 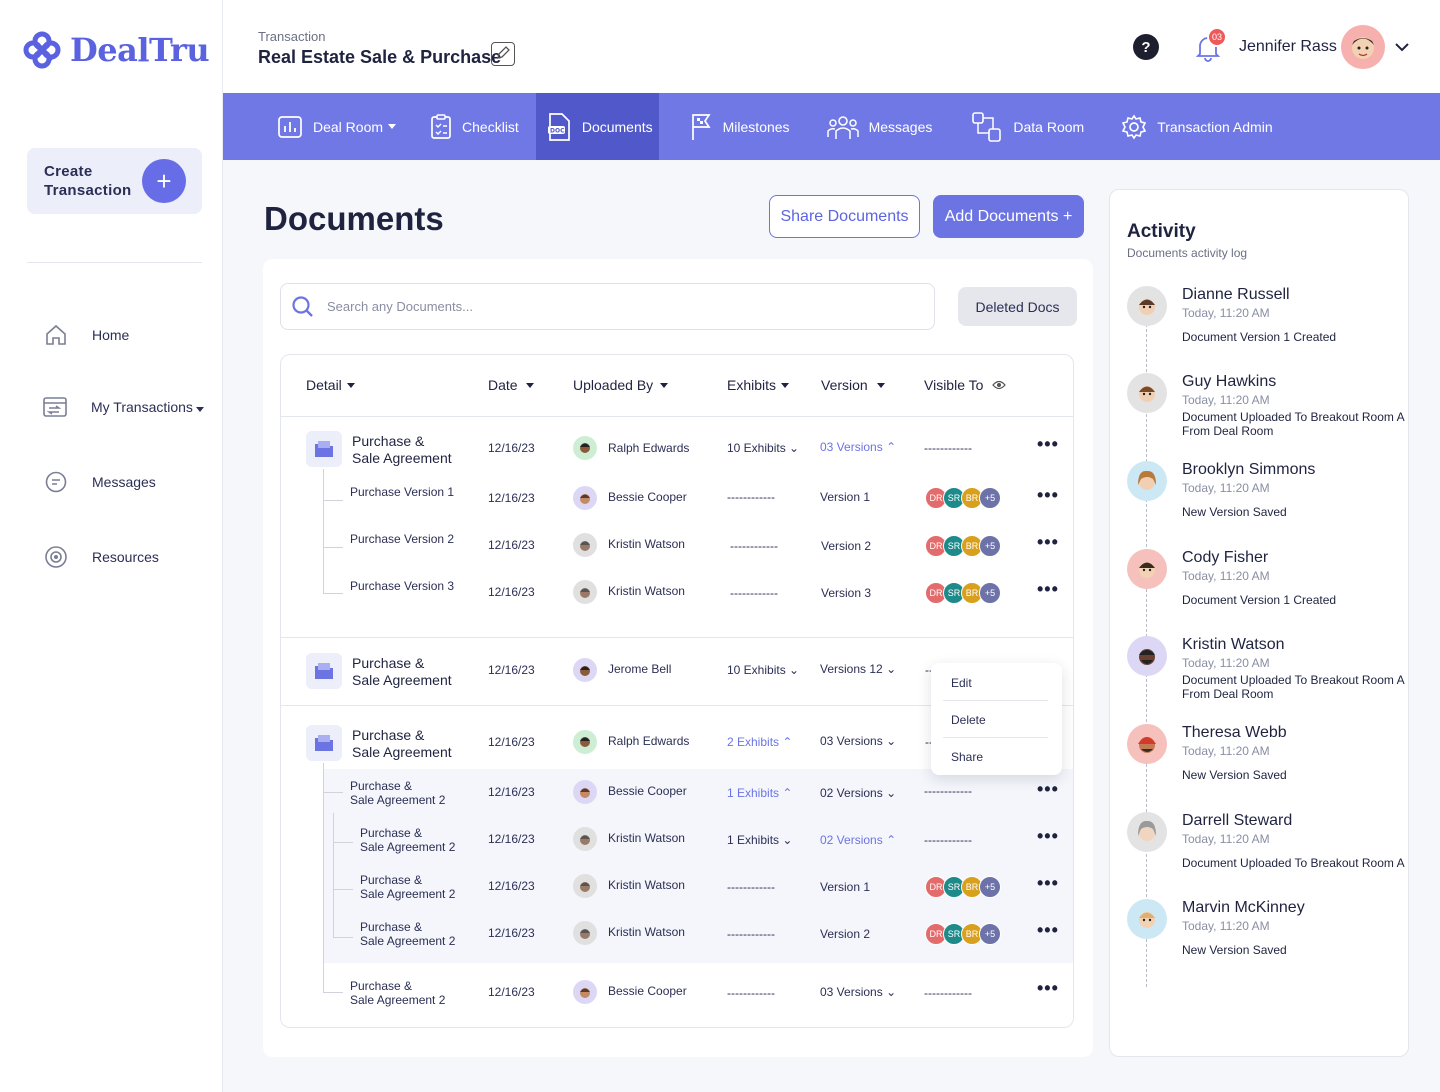 What do you see at coordinates (846, 546) in the screenshot?
I see `version-label: Version 2` at bounding box center [846, 546].